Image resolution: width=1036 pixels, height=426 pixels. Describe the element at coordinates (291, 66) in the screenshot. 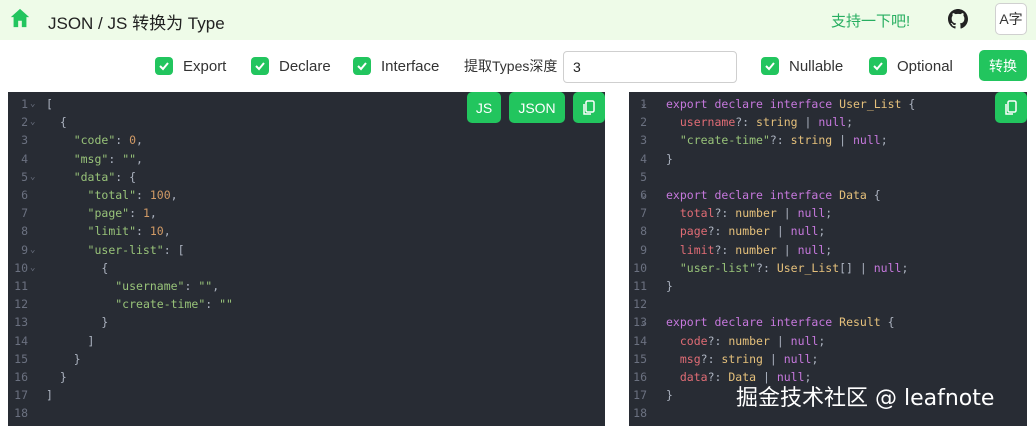

I see `declare-checkbox: Declare` at that location.